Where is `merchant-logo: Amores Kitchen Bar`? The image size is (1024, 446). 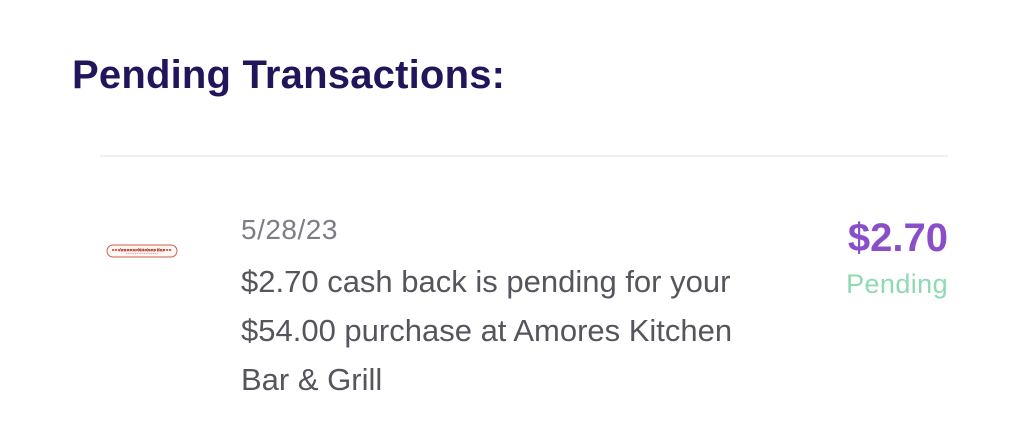
merchant-logo: Amores Kitchen Bar is located at coordinates (142, 251).